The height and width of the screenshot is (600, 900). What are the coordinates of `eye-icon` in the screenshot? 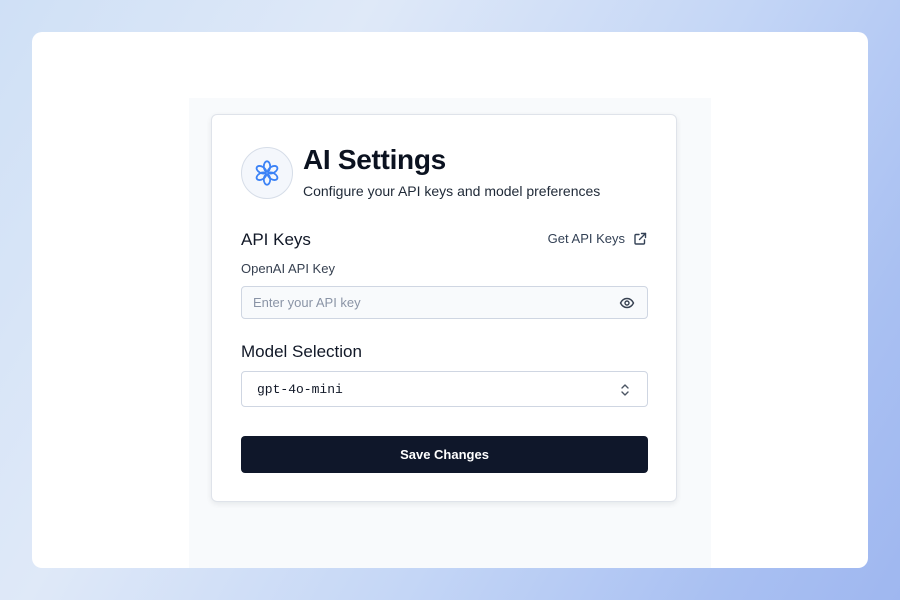 It's located at (627, 303).